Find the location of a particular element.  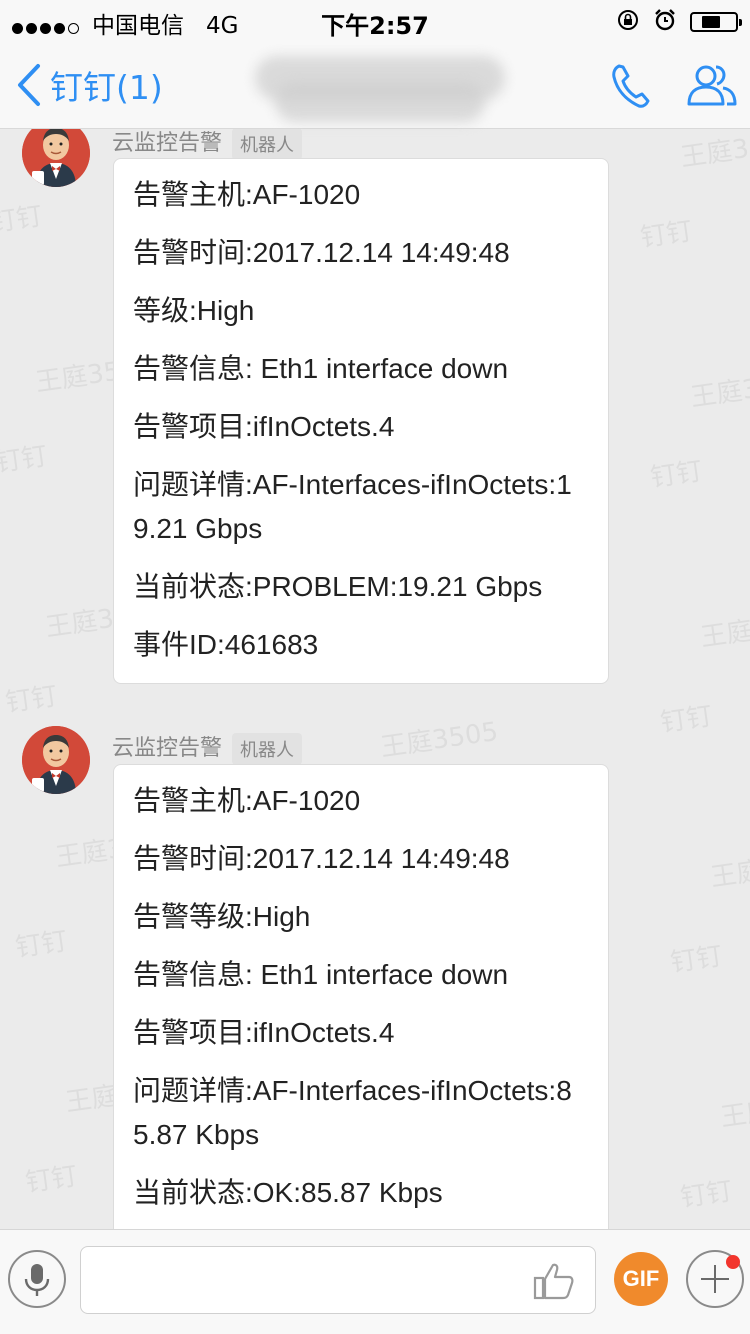

gif-button: GIF is located at coordinates (641, 1279).